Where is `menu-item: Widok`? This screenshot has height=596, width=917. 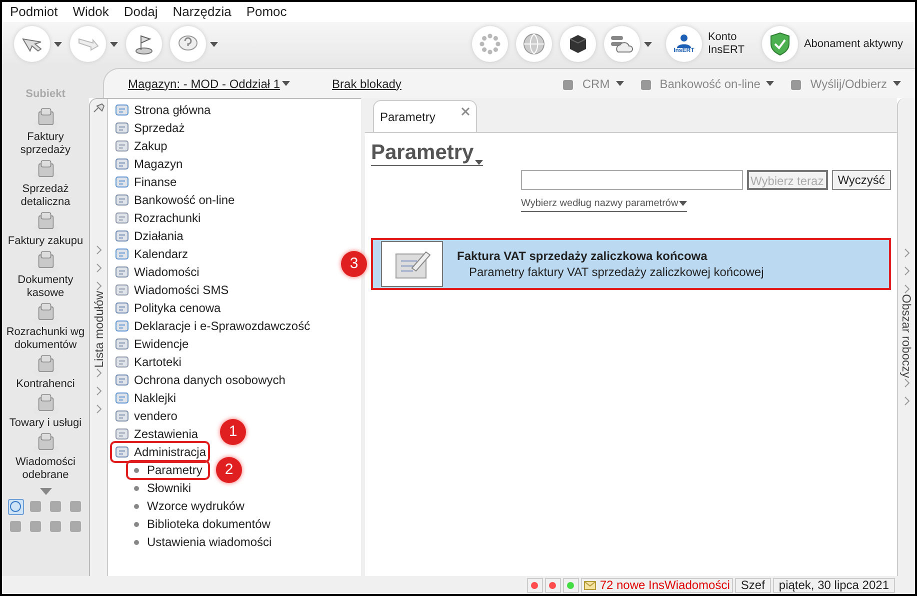
menu-item: Widok is located at coordinates (90, 12).